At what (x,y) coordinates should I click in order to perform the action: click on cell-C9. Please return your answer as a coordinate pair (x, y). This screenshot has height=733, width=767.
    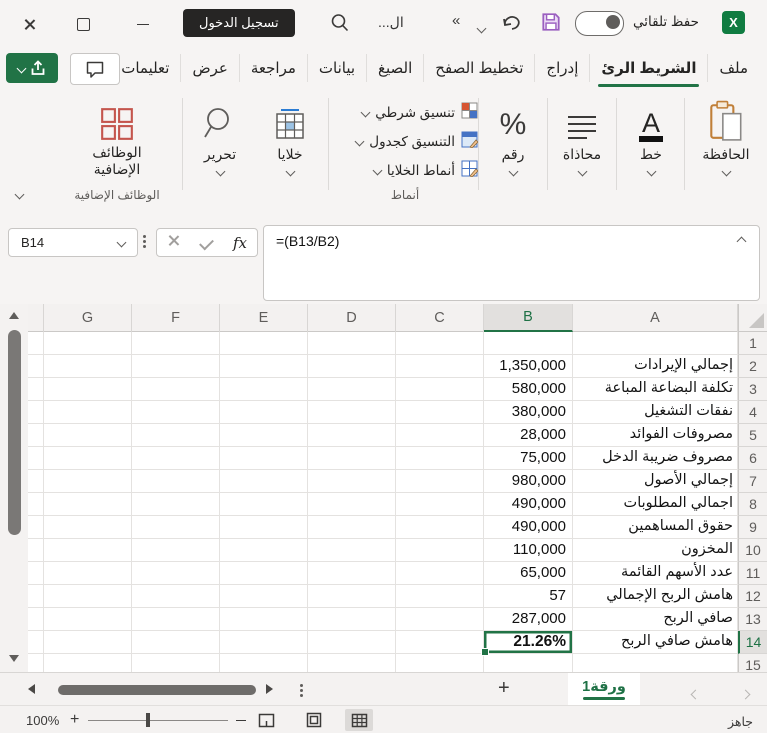
    Looking at the image, I should click on (440, 527).